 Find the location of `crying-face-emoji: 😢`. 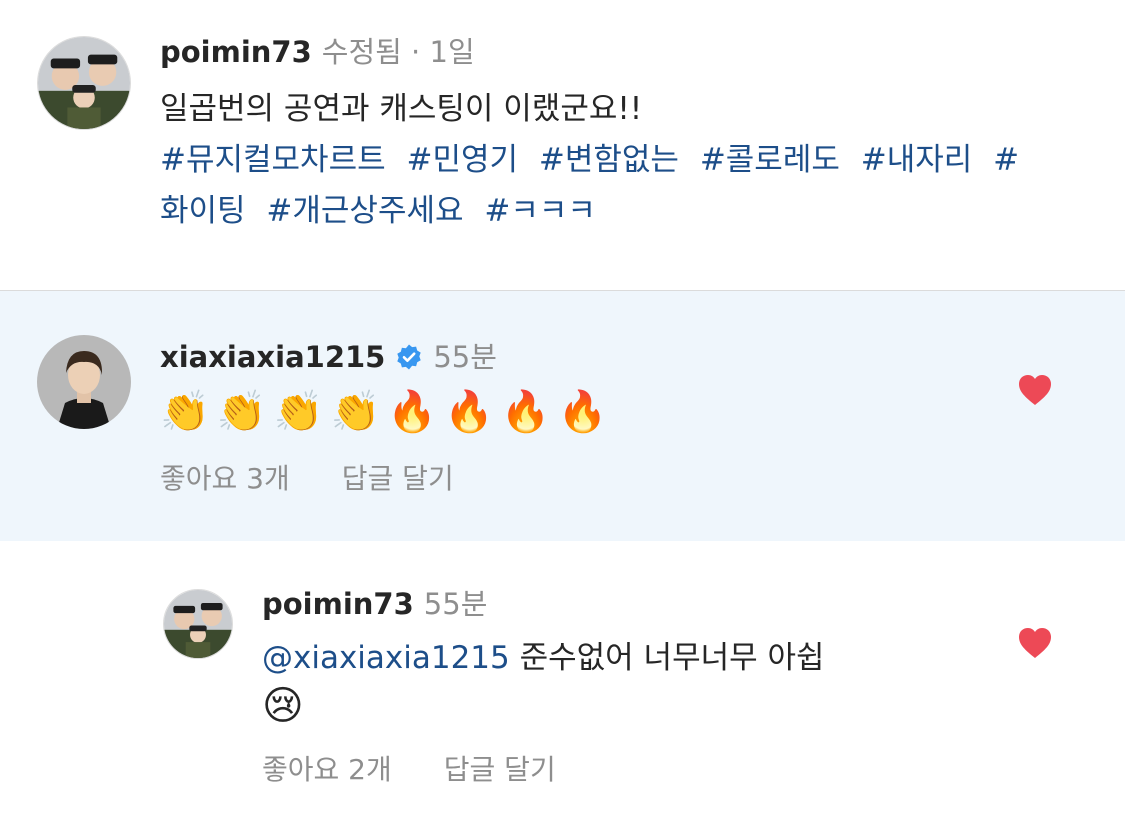

crying-face-emoji: 😢 is located at coordinates (283, 706).